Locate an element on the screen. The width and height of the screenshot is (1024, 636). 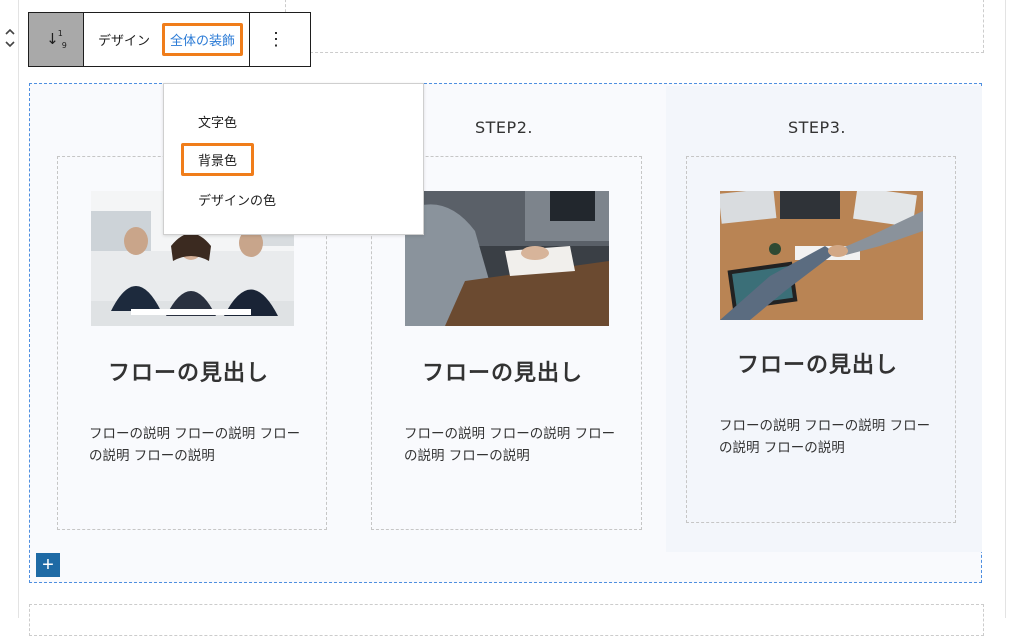
more-options-button: ⋮ is located at coordinates (276, 39).